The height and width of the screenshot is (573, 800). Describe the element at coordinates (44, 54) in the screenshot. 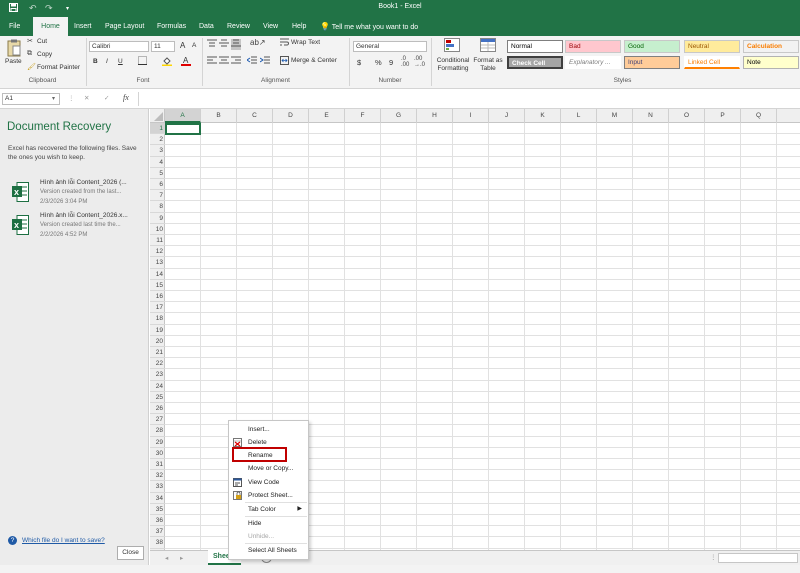

I see `copy-button: Copy` at that location.